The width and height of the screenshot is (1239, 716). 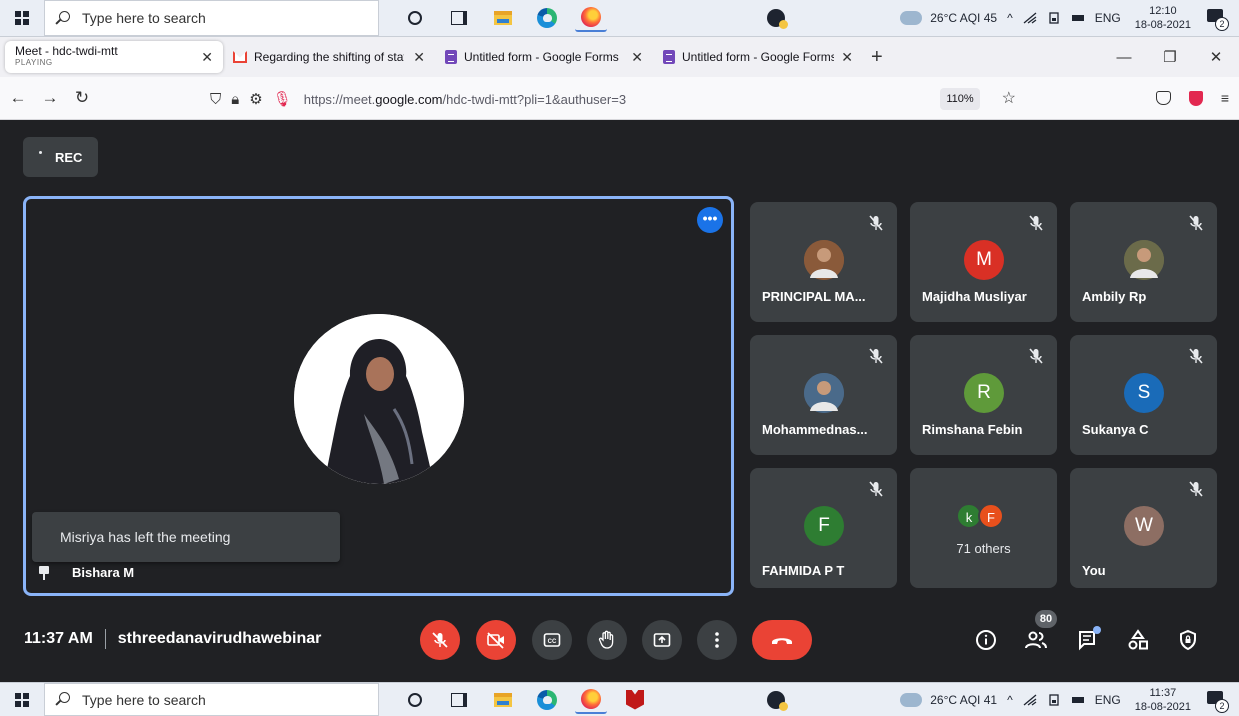 What do you see at coordinates (186, 537) in the screenshot?
I see `left-meeting-toast: Misriya has left the meeting` at bounding box center [186, 537].